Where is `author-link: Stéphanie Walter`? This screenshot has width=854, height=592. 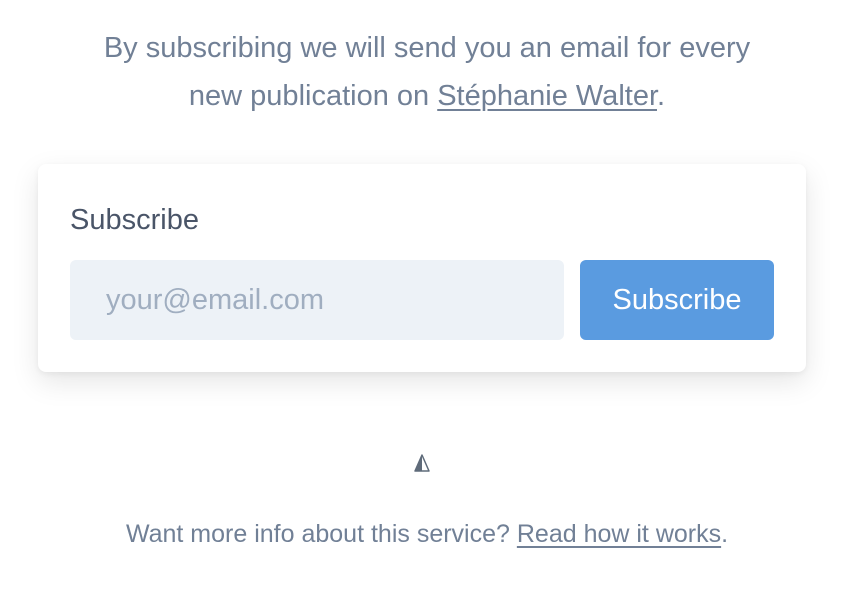
author-link: Stéphanie Walter is located at coordinates (547, 96).